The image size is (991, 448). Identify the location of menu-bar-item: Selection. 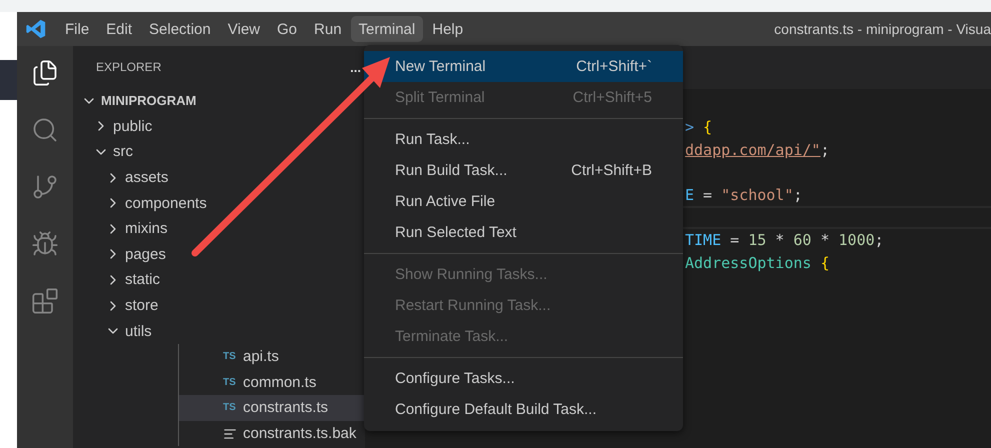
(180, 29).